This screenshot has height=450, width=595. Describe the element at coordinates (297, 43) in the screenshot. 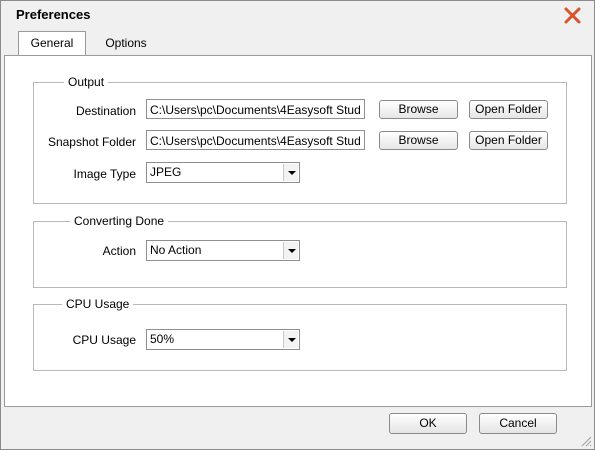

I see `tab-bar: General Options` at that location.